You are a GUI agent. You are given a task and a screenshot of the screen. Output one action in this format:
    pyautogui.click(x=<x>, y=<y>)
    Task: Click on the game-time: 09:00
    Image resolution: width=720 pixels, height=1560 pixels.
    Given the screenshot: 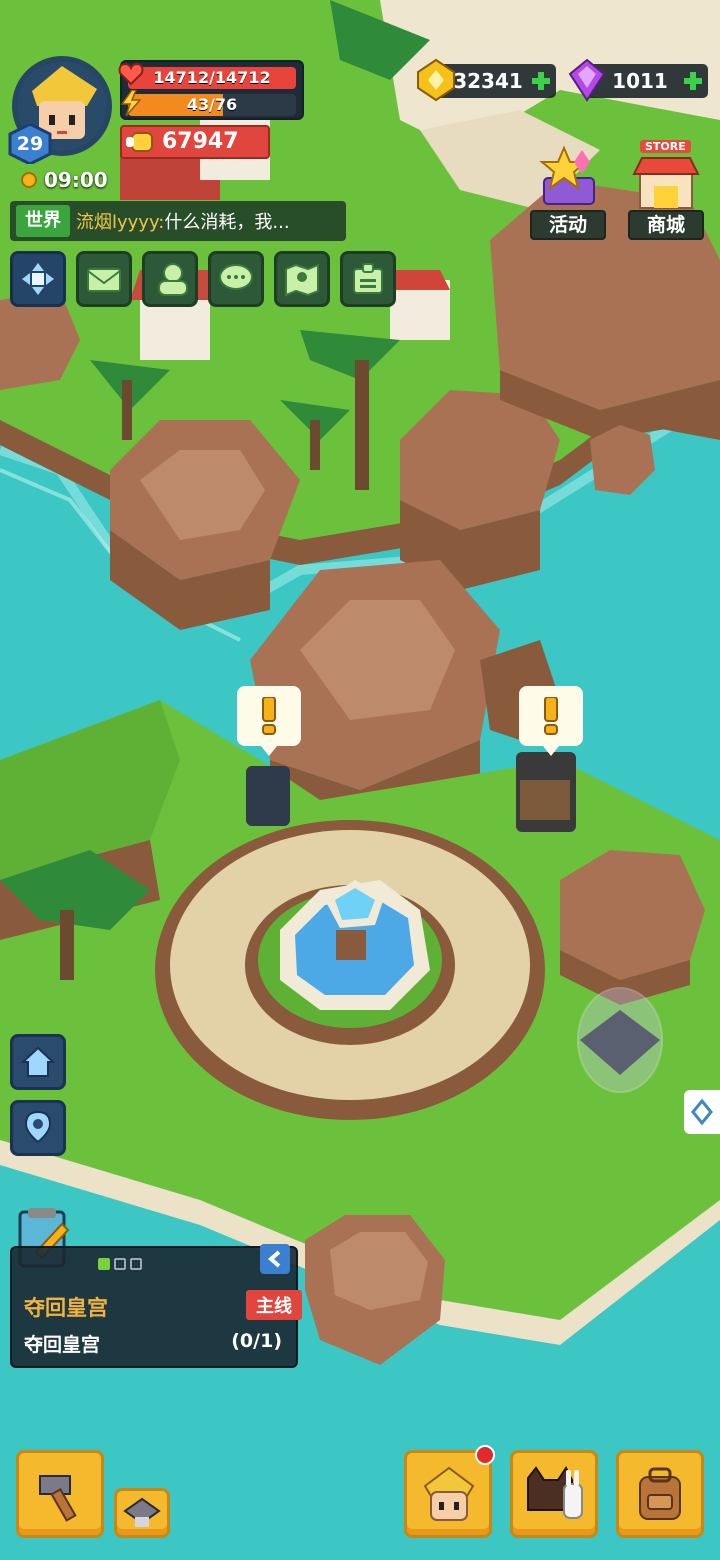 What is the action you would take?
    pyautogui.click(x=63, y=180)
    